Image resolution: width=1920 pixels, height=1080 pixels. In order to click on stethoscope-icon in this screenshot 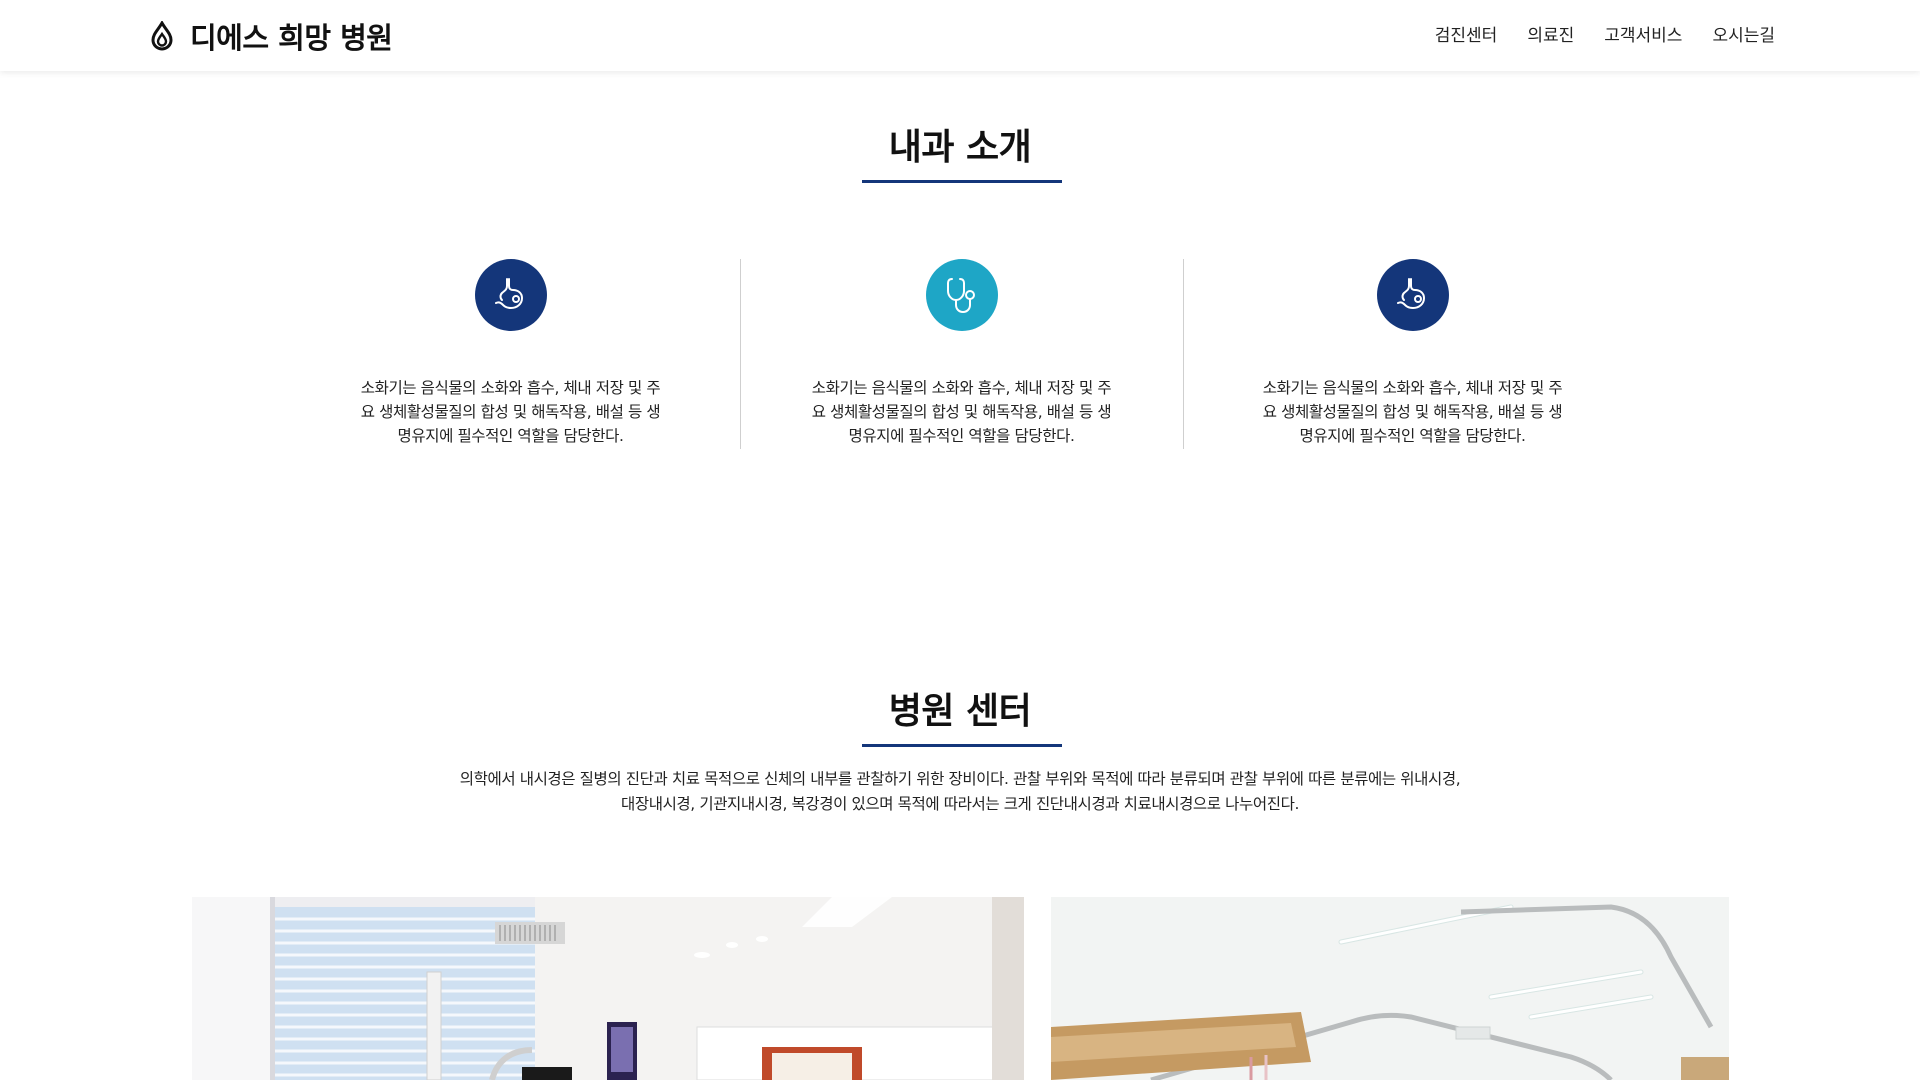, I will do `click(961, 295)`.